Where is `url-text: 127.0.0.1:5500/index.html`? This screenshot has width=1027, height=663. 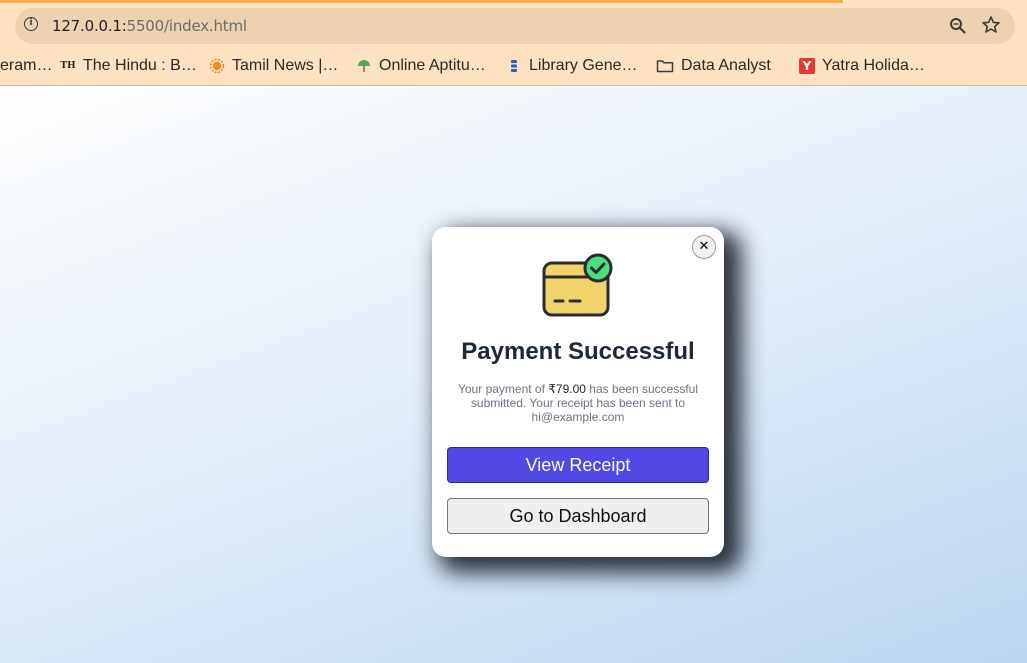 url-text: 127.0.0.1:5500/index.html is located at coordinates (149, 26).